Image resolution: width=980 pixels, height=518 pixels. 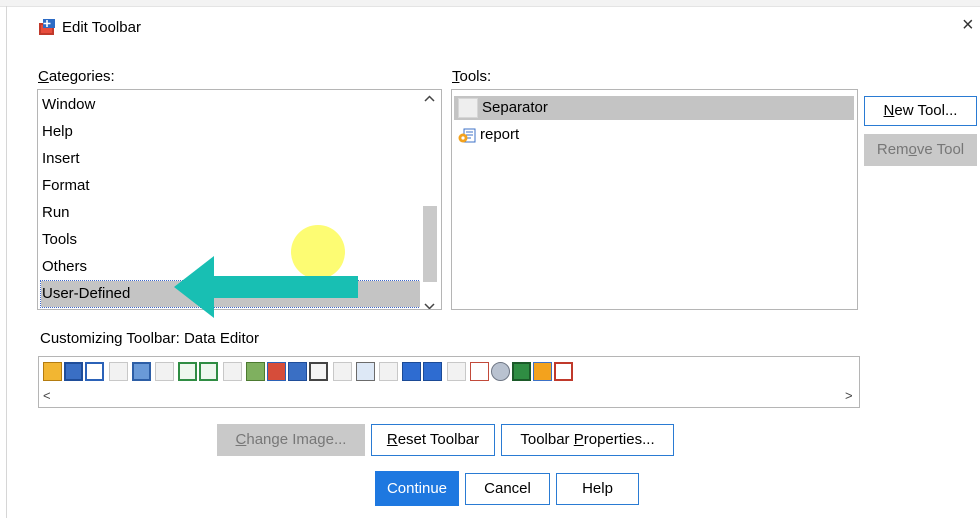 What do you see at coordinates (500, 134) in the screenshot?
I see `tool-item-label: report` at bounding box center [500, 134].